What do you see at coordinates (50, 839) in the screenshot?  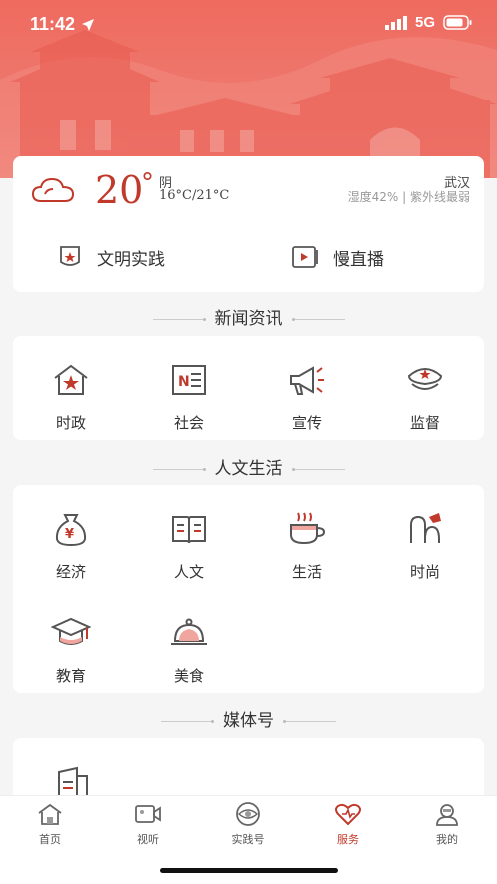 I see `tab-label: 首页` at bounding box center [50, 839].